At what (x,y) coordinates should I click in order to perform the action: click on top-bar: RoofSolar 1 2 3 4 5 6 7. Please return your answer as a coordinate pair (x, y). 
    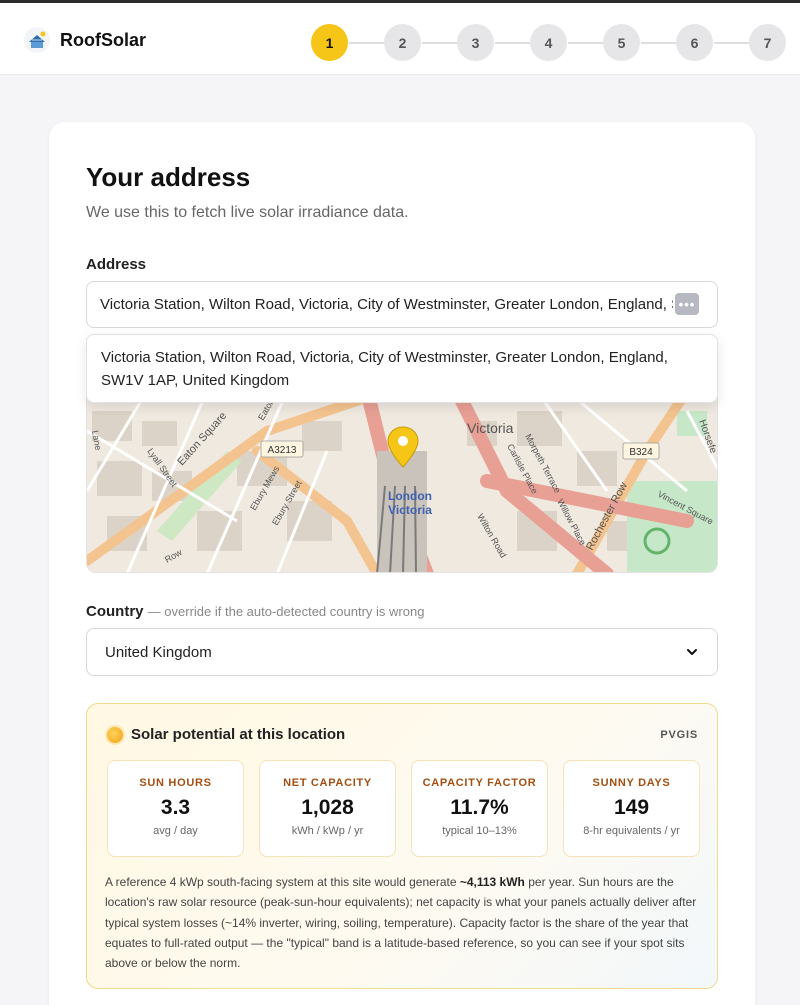
    Looking at the image, I should click on (400, 37).